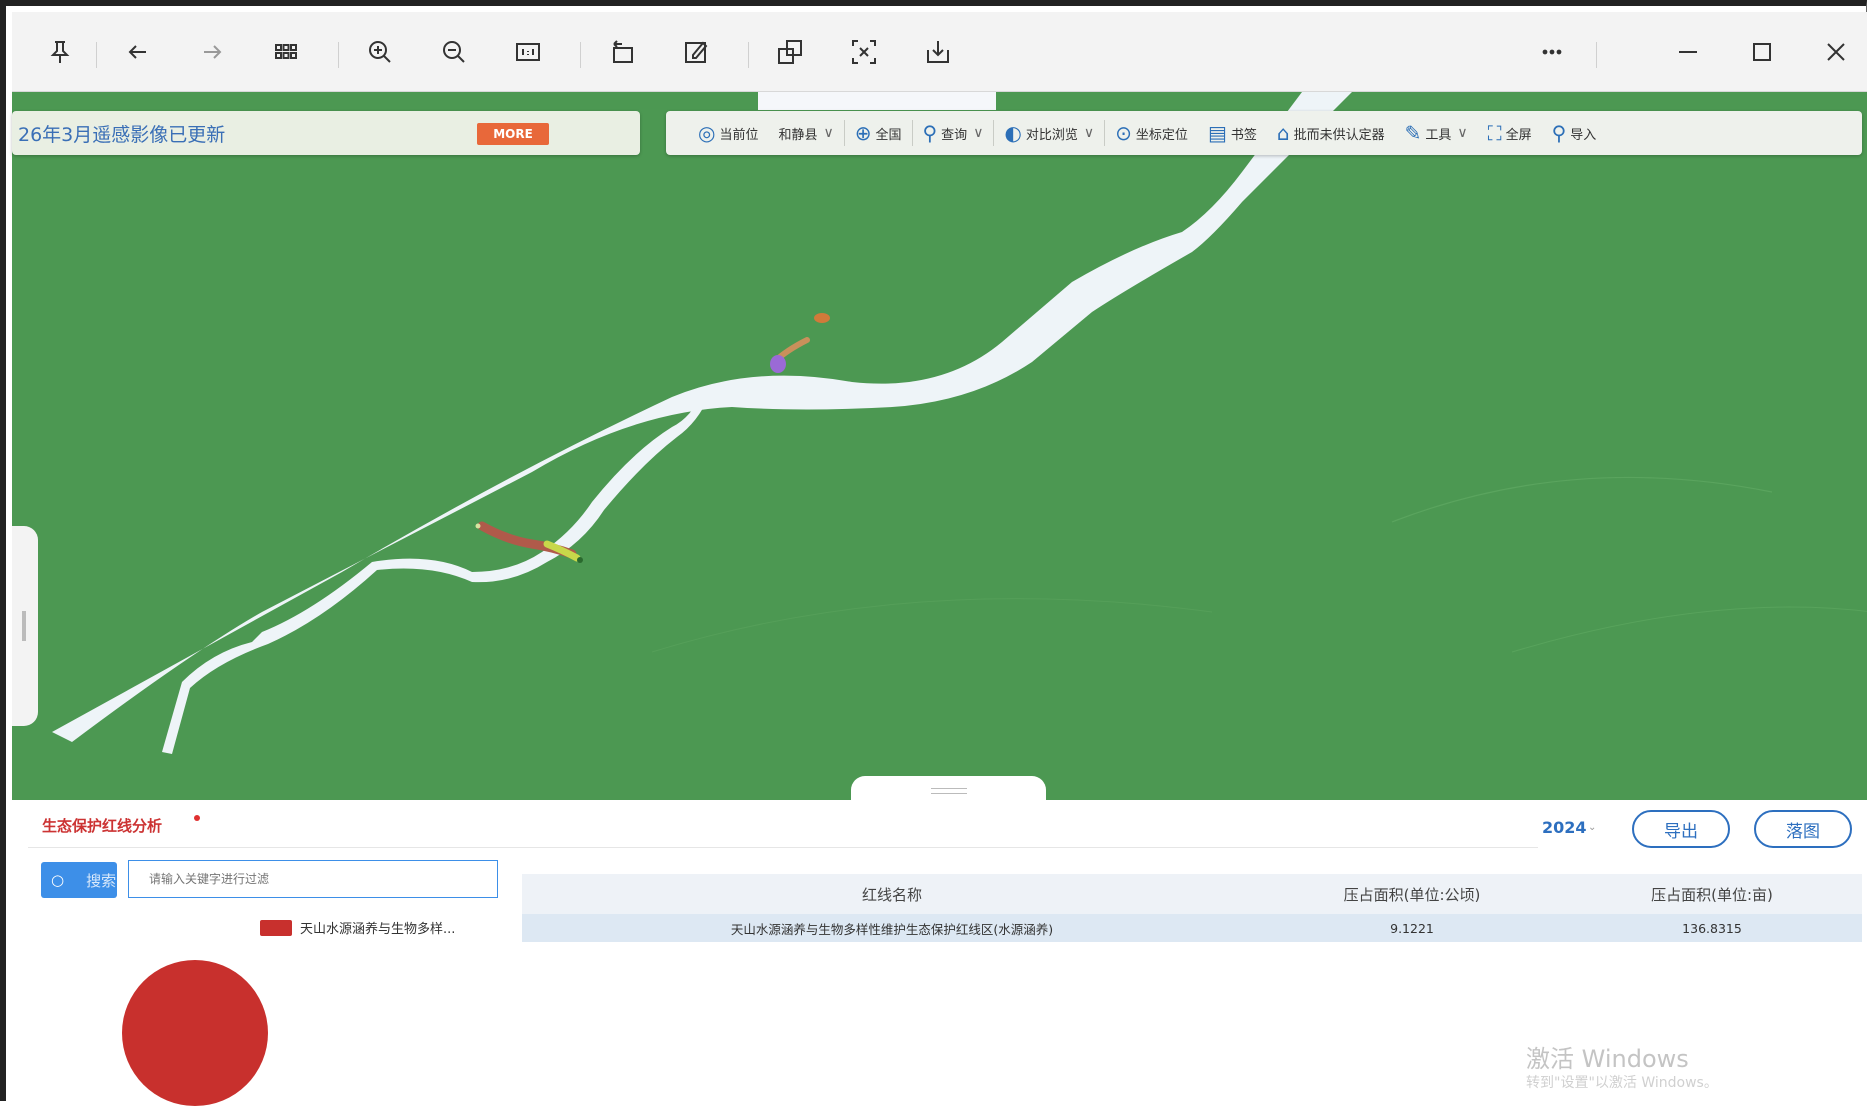 The image size is (1867, 1108). I want to click on header-area-ha: 压占面积(单位:公顷), so click(1412, 894).